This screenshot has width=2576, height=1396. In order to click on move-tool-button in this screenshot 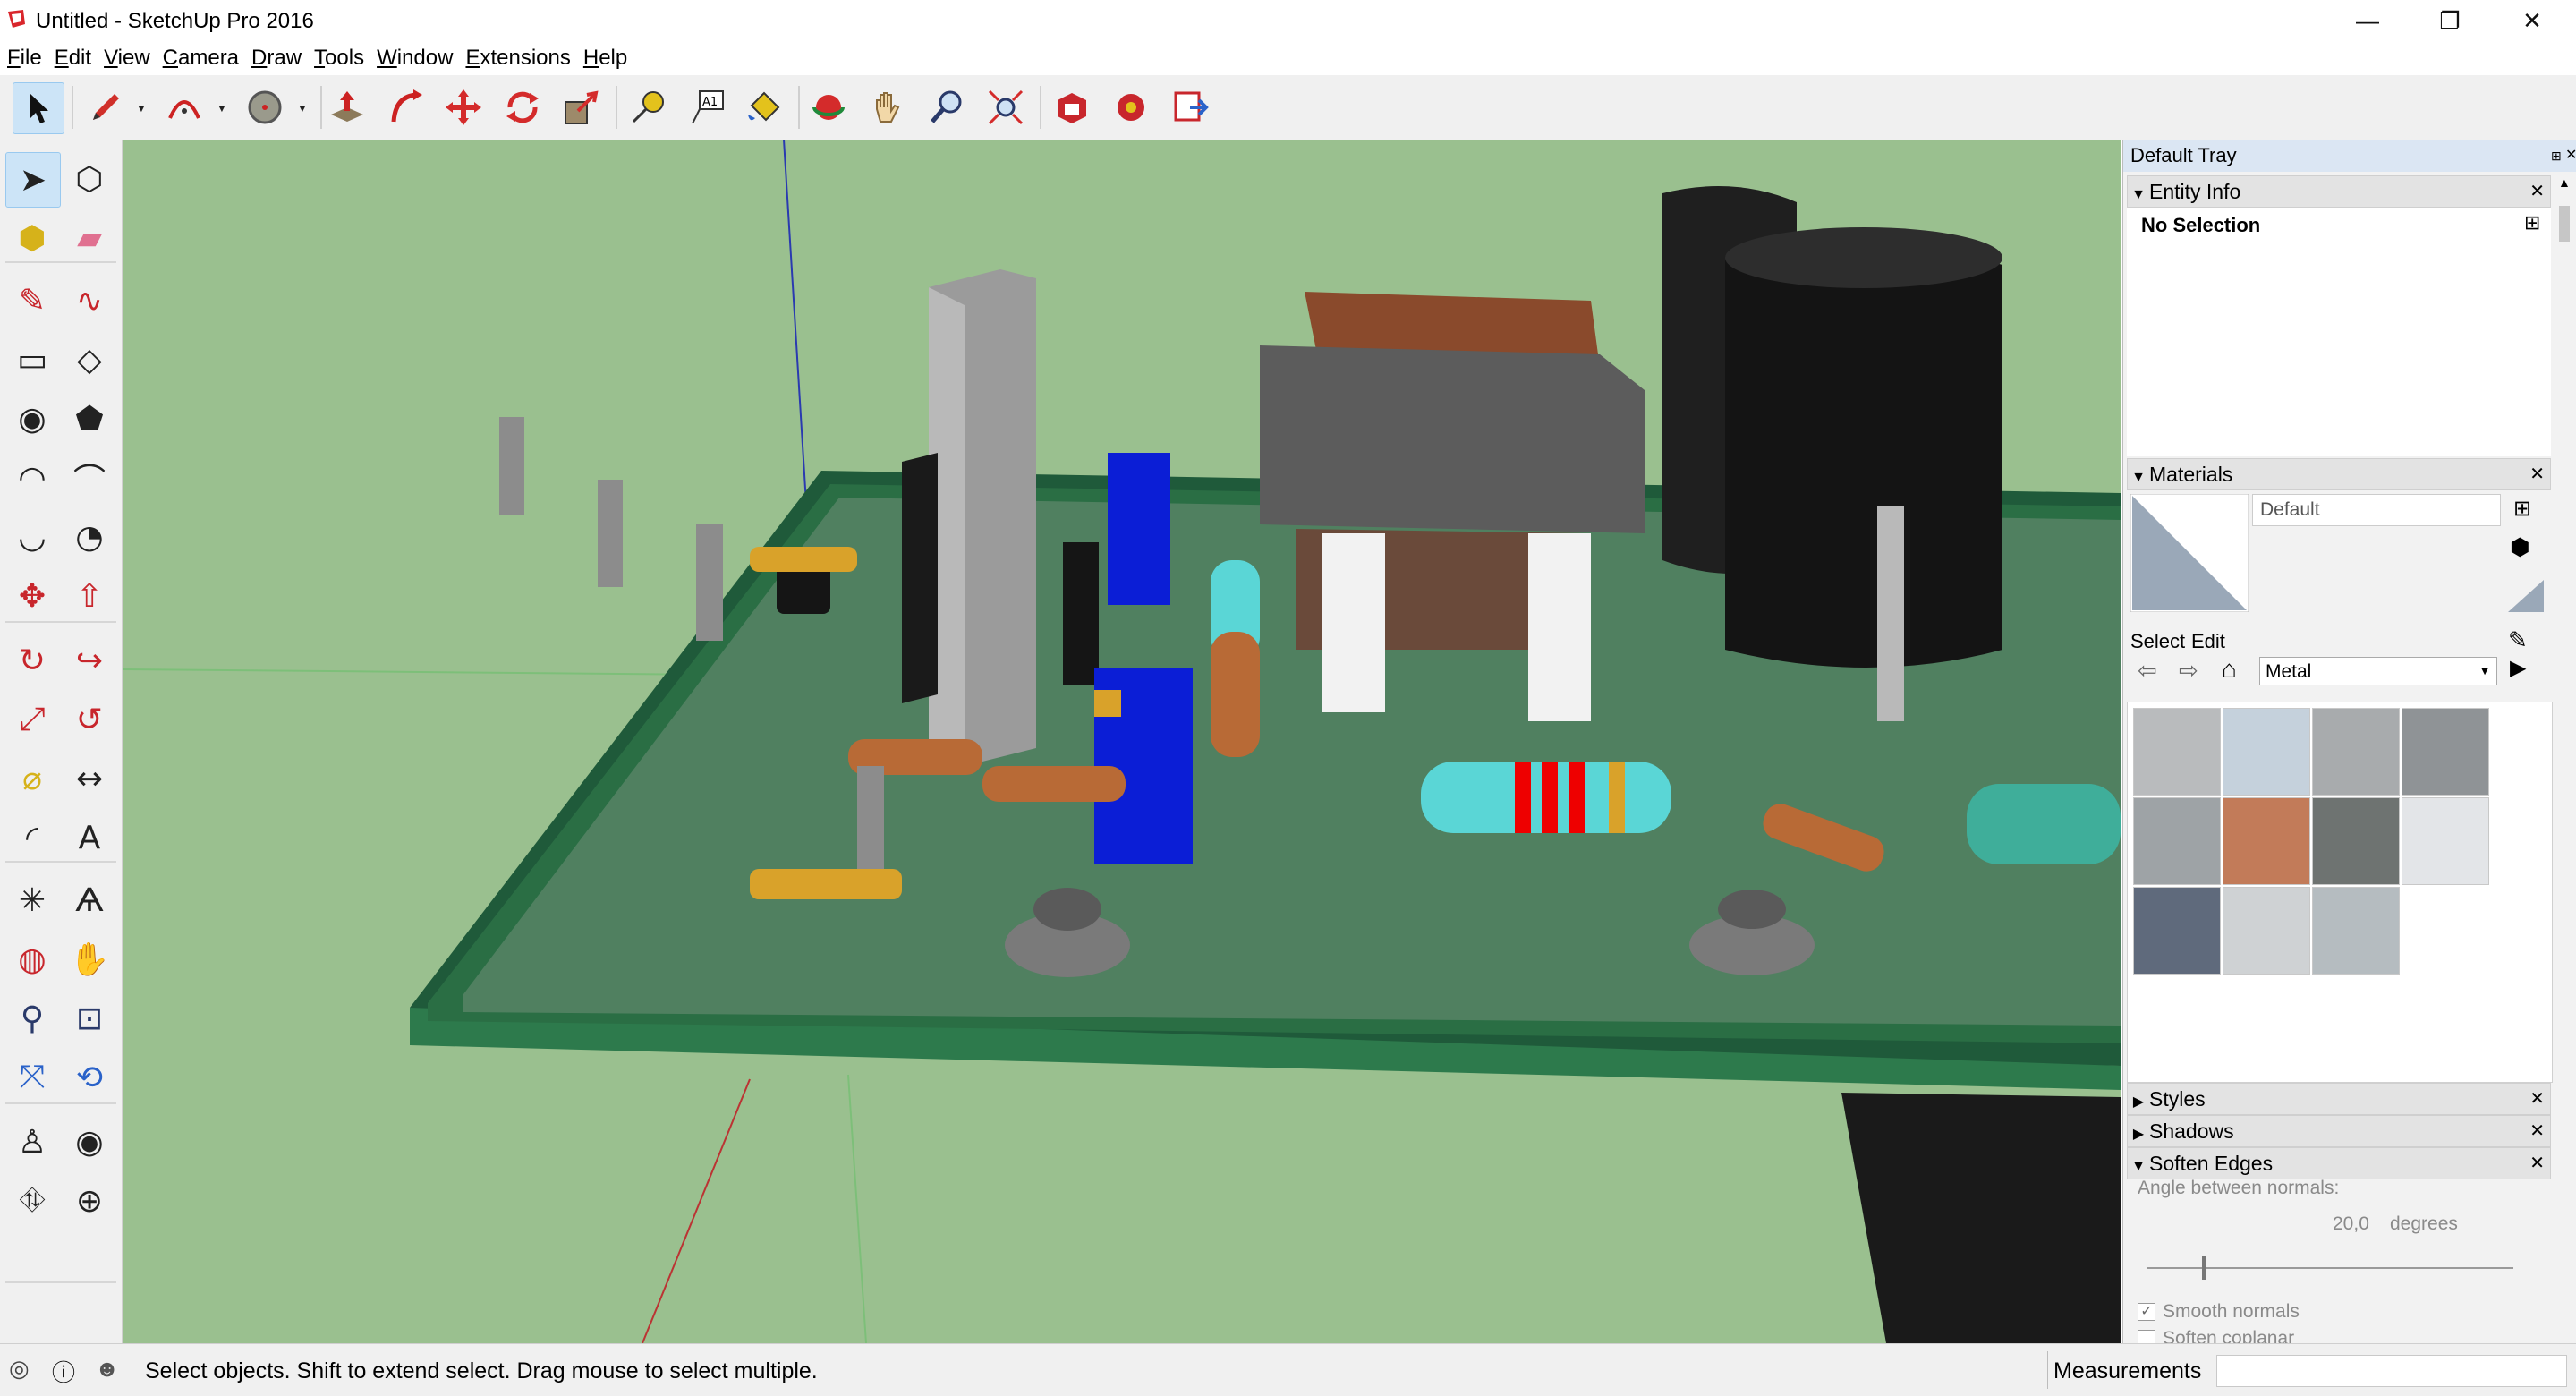, I will do `click(463, 107)`.